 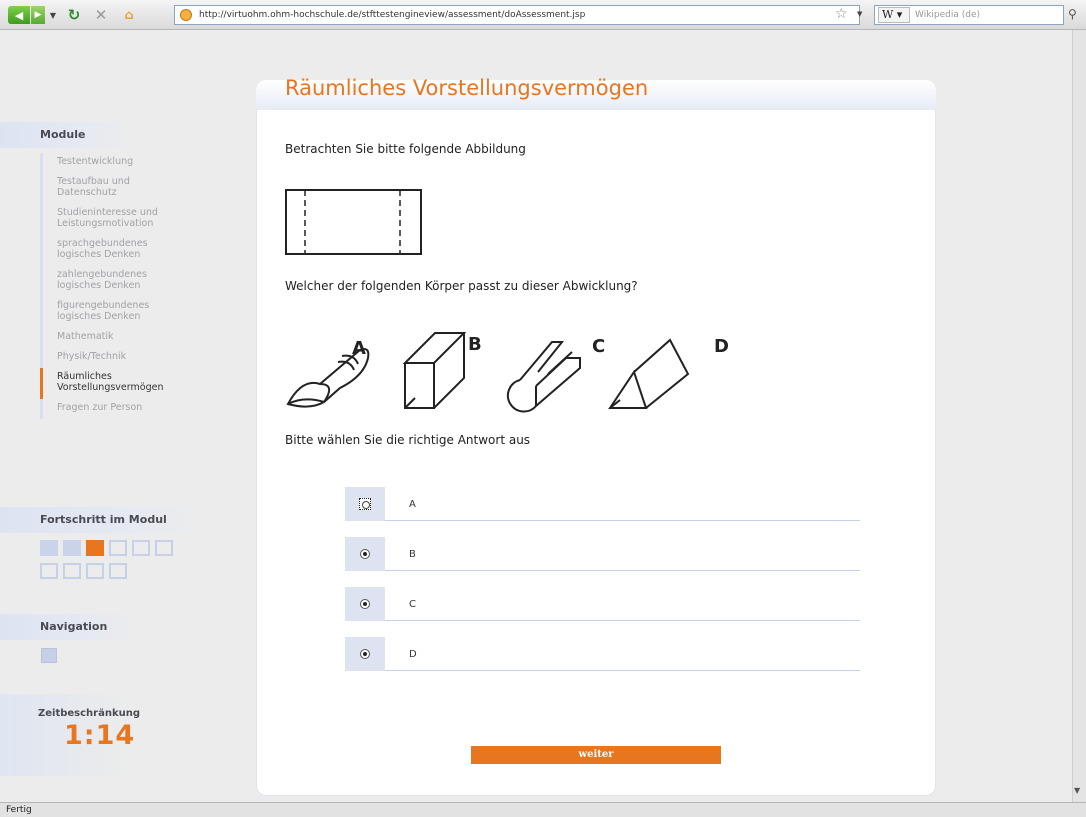 What do you see at coordinates (101, 15) in the screenshot?
I see `stop-icon: ✕` at bounding box center [101, 15].